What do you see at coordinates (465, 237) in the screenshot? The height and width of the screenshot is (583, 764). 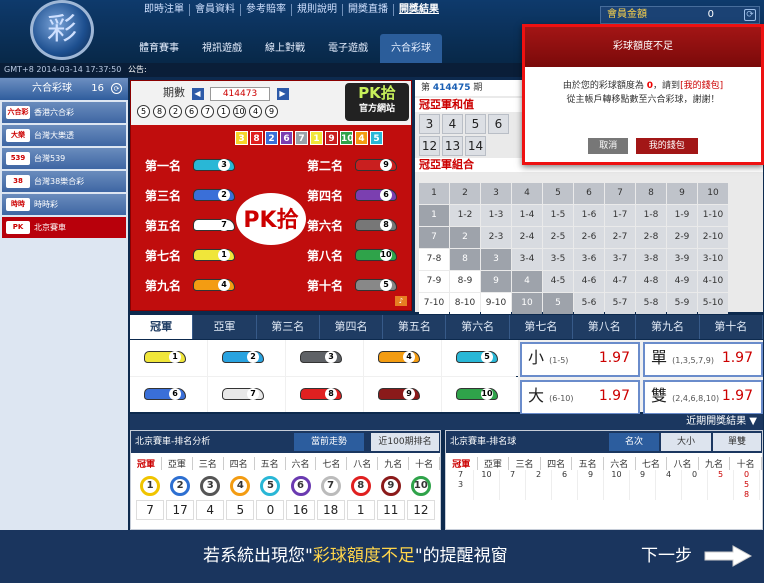 I see `combo-cell: 2` at bounding box center [465, 237].